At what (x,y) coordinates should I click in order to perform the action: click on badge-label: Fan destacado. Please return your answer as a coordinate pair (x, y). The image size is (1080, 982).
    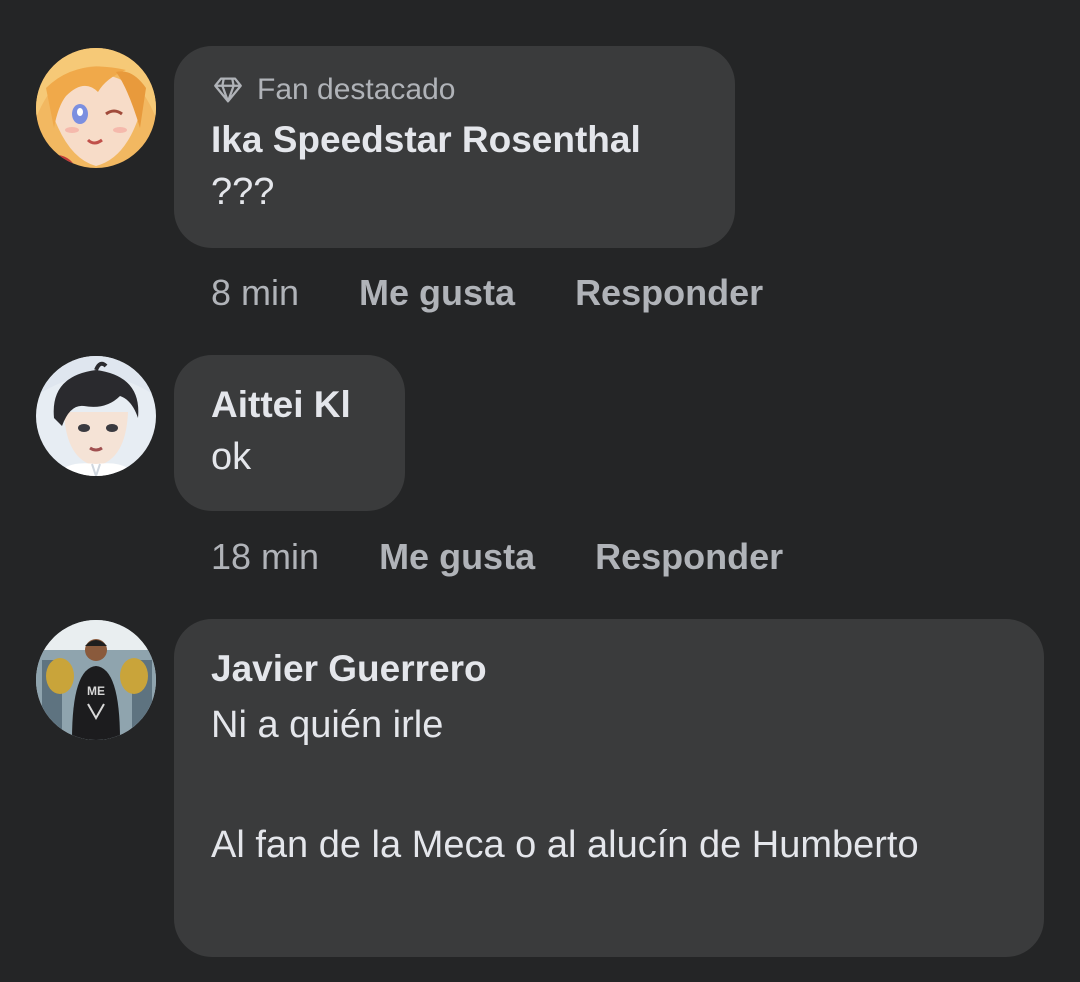
    Looking at the image, I should click on (356, 89).